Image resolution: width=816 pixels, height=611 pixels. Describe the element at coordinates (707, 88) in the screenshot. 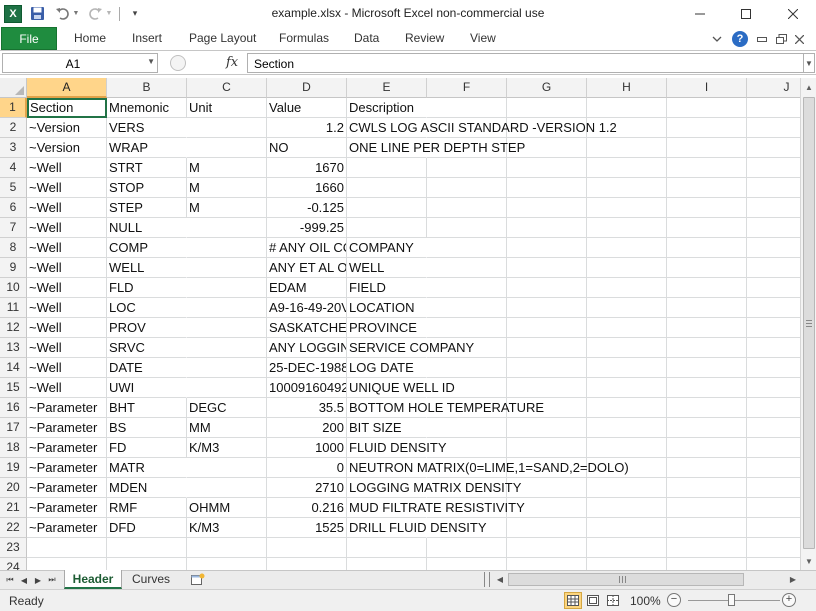

I see `column-header-i: I` at that location.